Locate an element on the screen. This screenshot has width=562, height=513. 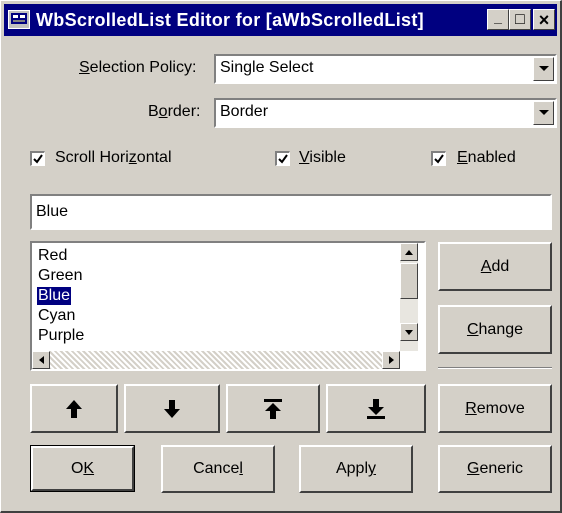
scroll-horizontal-label: Scroll Horizontal is located at coordinates (113, 158).